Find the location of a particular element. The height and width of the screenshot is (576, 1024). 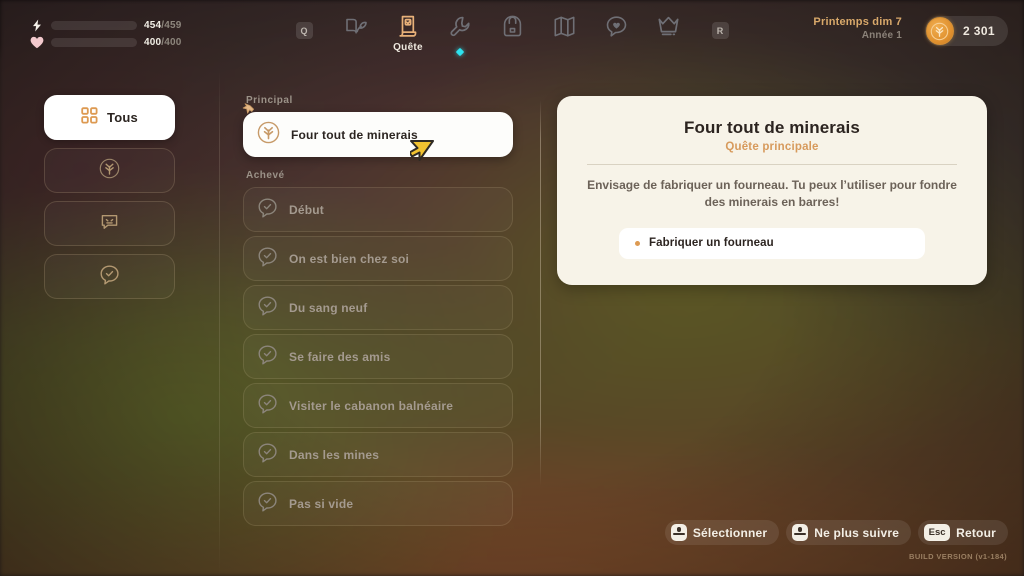

energy-stat-row: 454/459 is located at coordinates (106, 25).